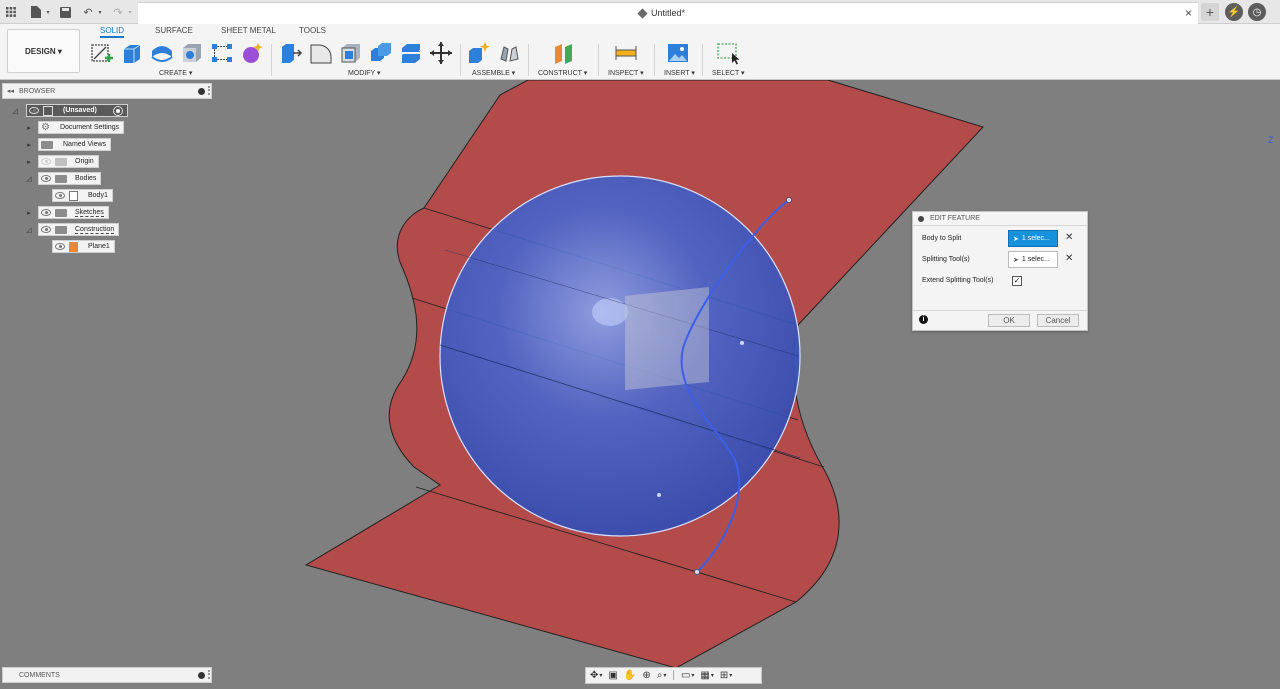 The height and width of the screenshot is (689, 1280). I want to click on display-settings-icon: ▭, so click(685, 675).